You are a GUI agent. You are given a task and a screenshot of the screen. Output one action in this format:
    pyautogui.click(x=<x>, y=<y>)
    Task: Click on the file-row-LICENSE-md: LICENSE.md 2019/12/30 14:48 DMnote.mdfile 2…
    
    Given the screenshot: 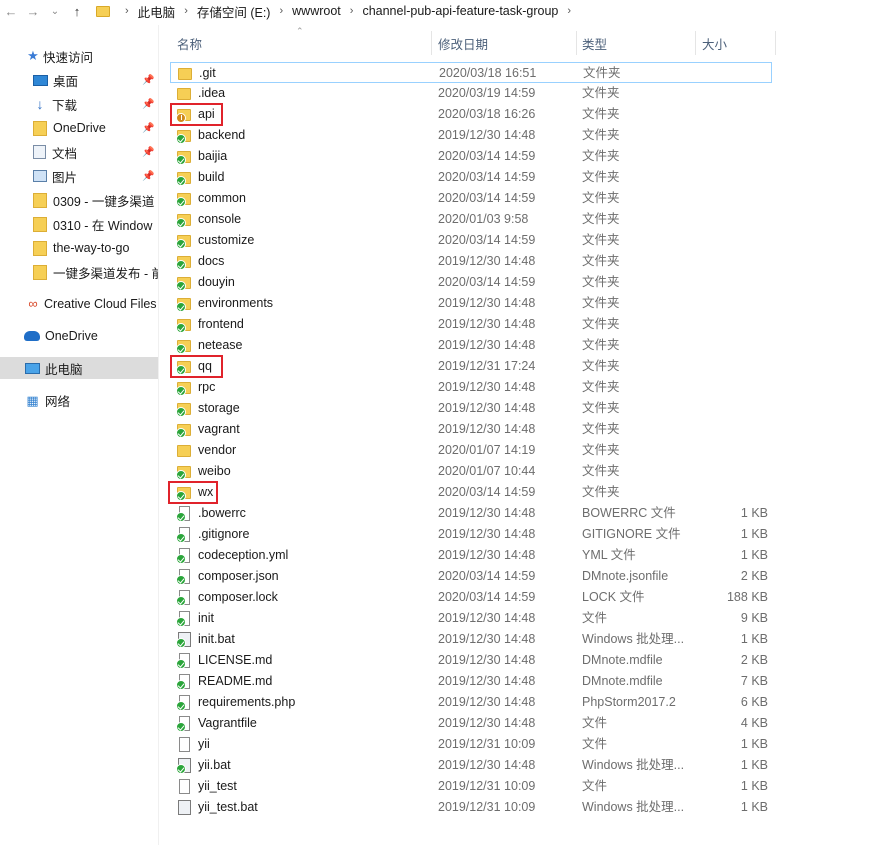 What is the action you would take?
    pyautogui.click(x=471, y=660)
    